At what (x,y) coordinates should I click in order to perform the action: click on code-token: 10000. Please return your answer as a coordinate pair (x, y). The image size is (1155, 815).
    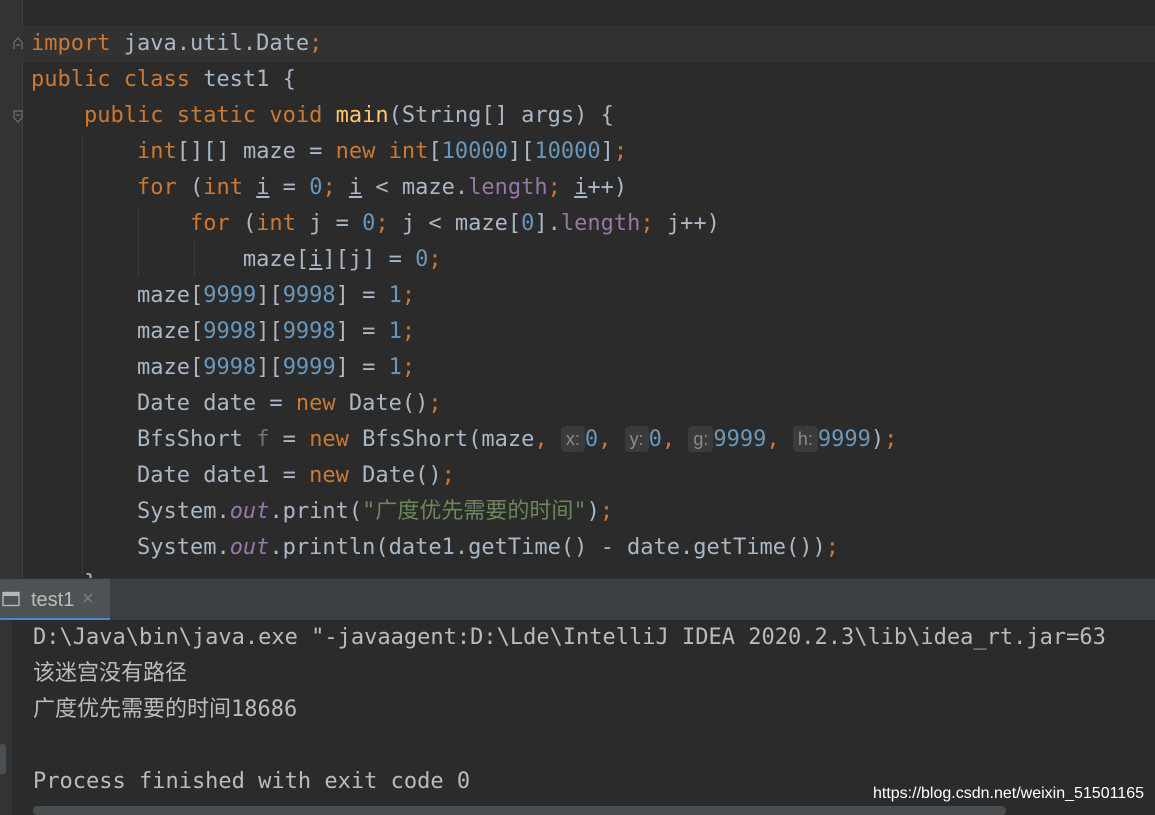
    Looking at the image, I should click on (474, 151).